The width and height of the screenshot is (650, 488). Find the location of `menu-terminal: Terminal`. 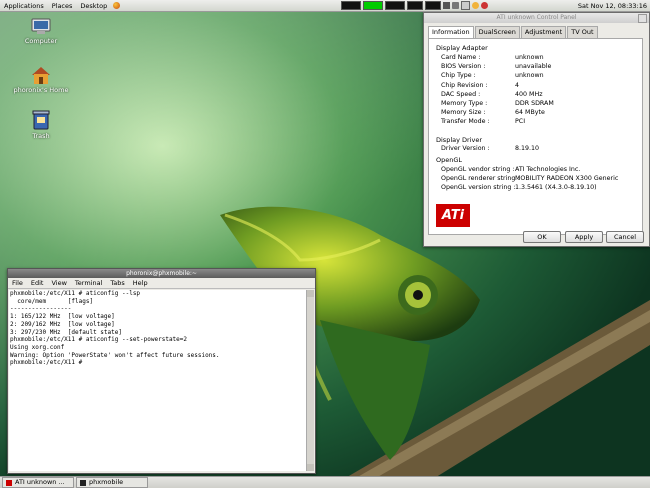

menu-terminal: Terminal is located at coordinates (88, 283).